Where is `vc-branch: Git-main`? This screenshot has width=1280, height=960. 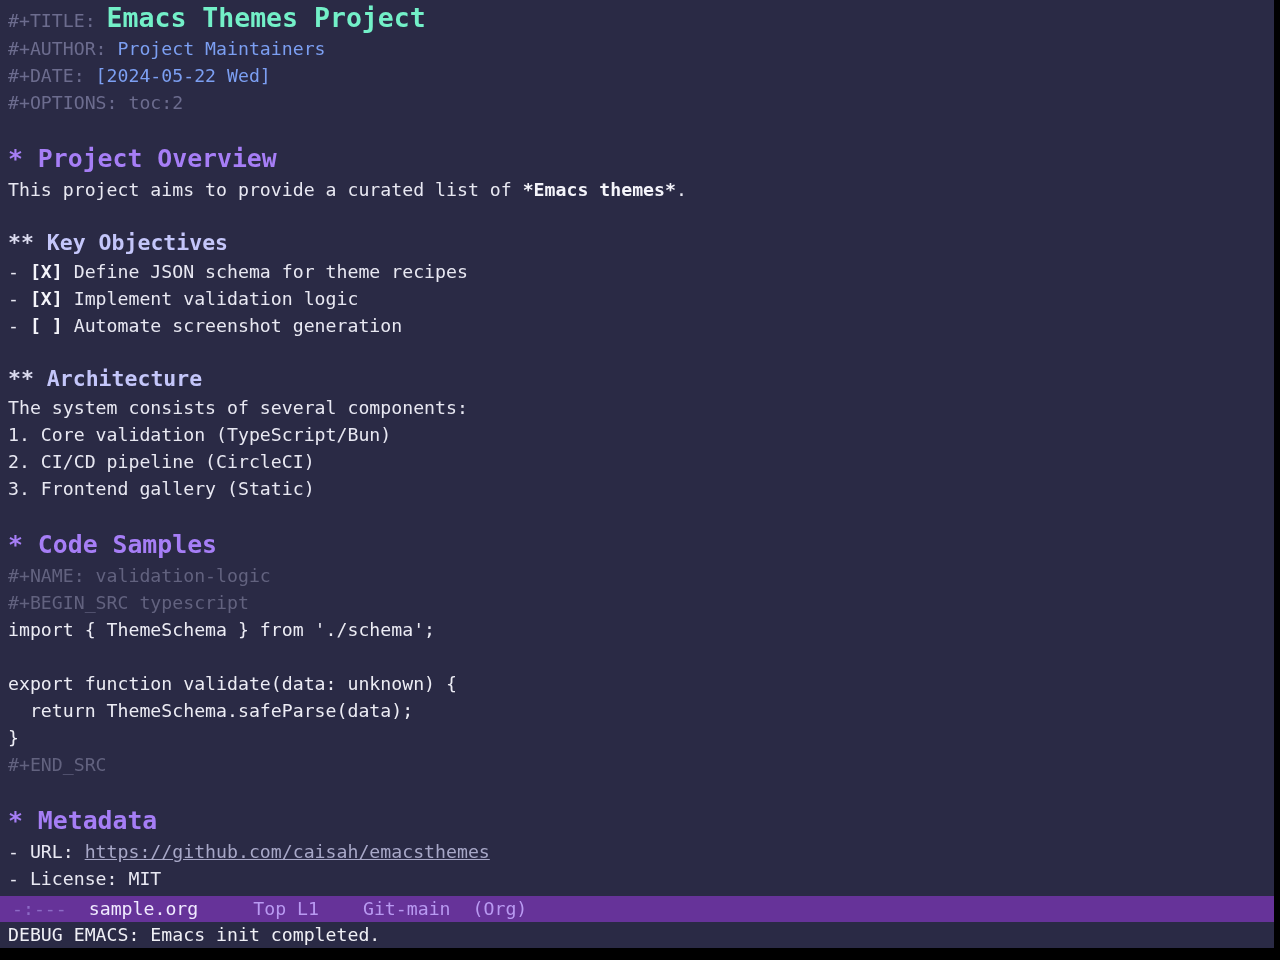 vc-branch: Git-main is located at coordinates (406, 908).